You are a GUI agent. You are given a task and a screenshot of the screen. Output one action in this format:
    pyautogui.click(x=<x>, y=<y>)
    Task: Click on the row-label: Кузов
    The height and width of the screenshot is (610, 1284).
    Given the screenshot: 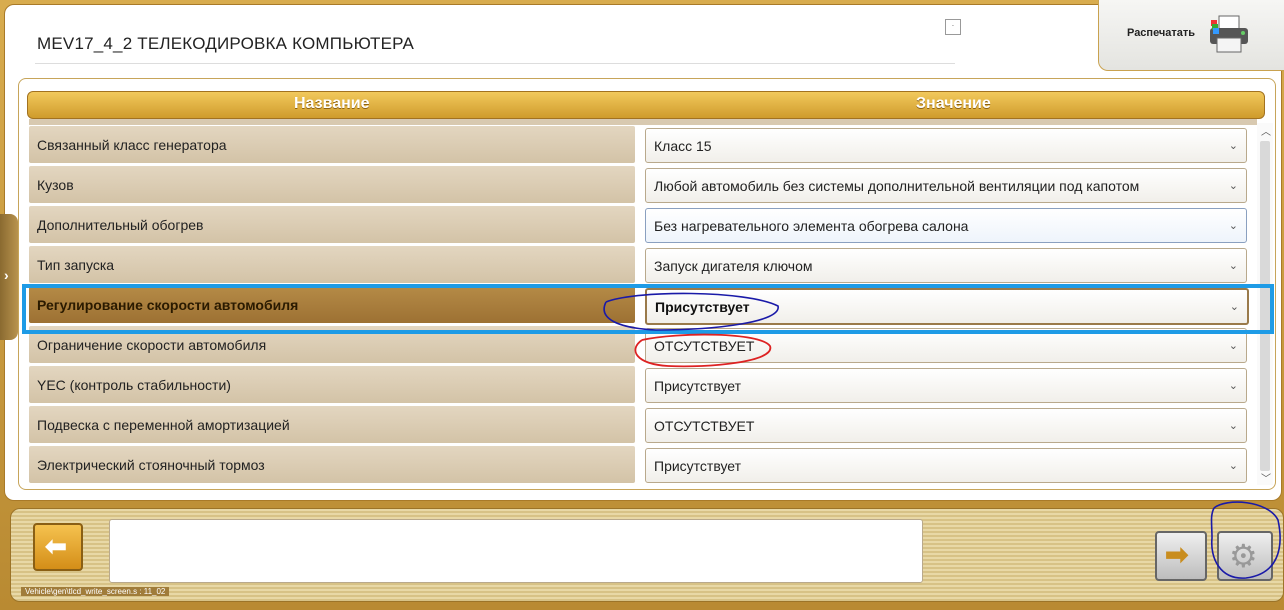 What is the action you would take?
    pyautogui.click(x=55, y=185)
    